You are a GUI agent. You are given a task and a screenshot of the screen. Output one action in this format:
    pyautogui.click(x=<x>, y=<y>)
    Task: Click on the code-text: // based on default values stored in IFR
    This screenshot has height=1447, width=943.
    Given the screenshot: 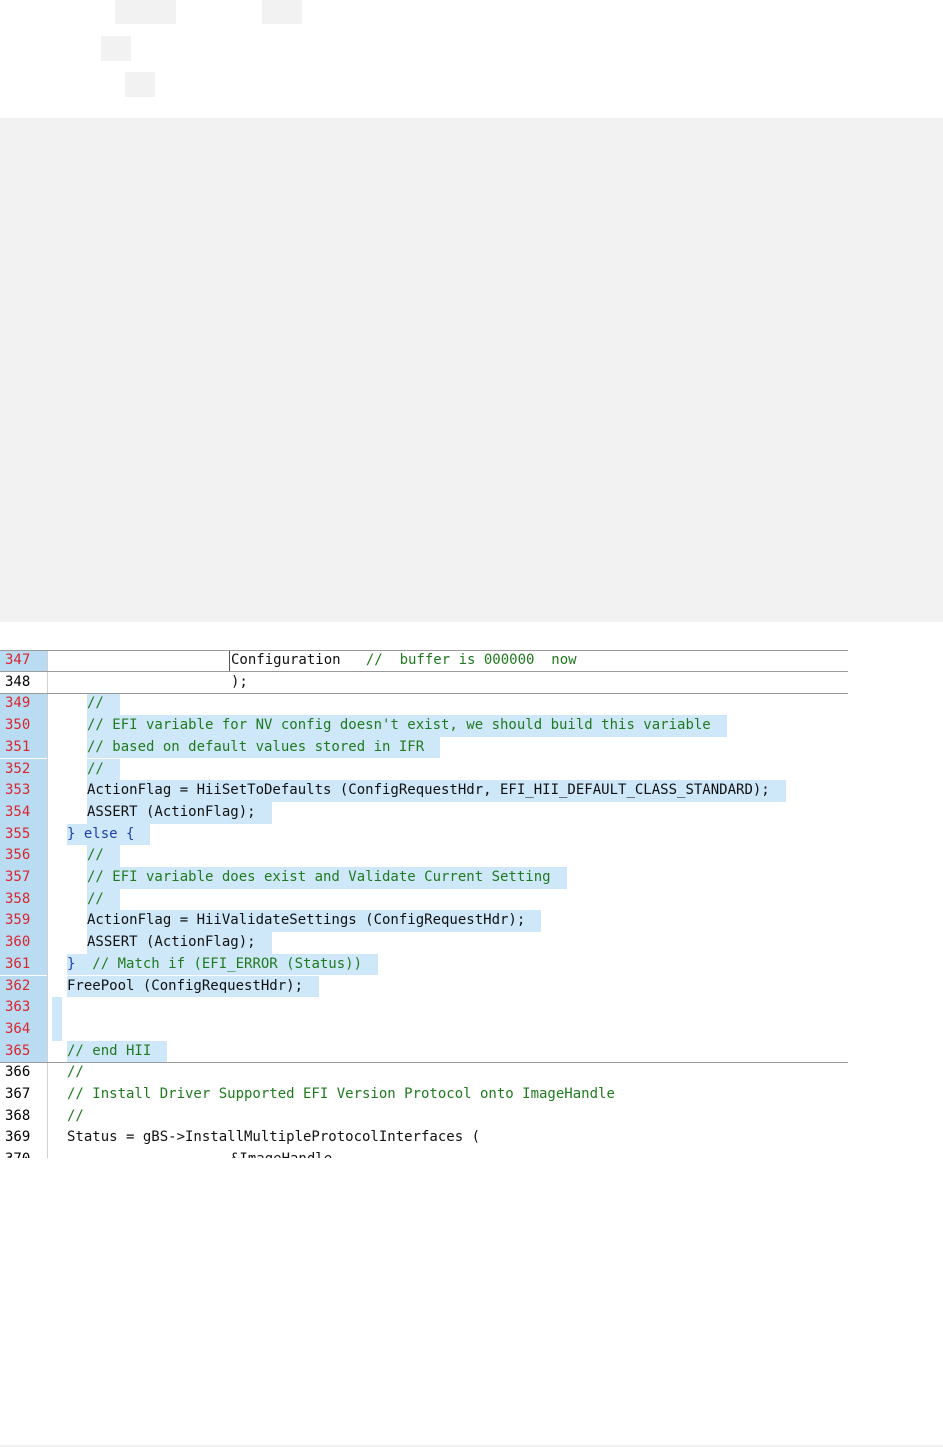 What is the action you would take?
    pyautogui.click(x=264, y=747)
    